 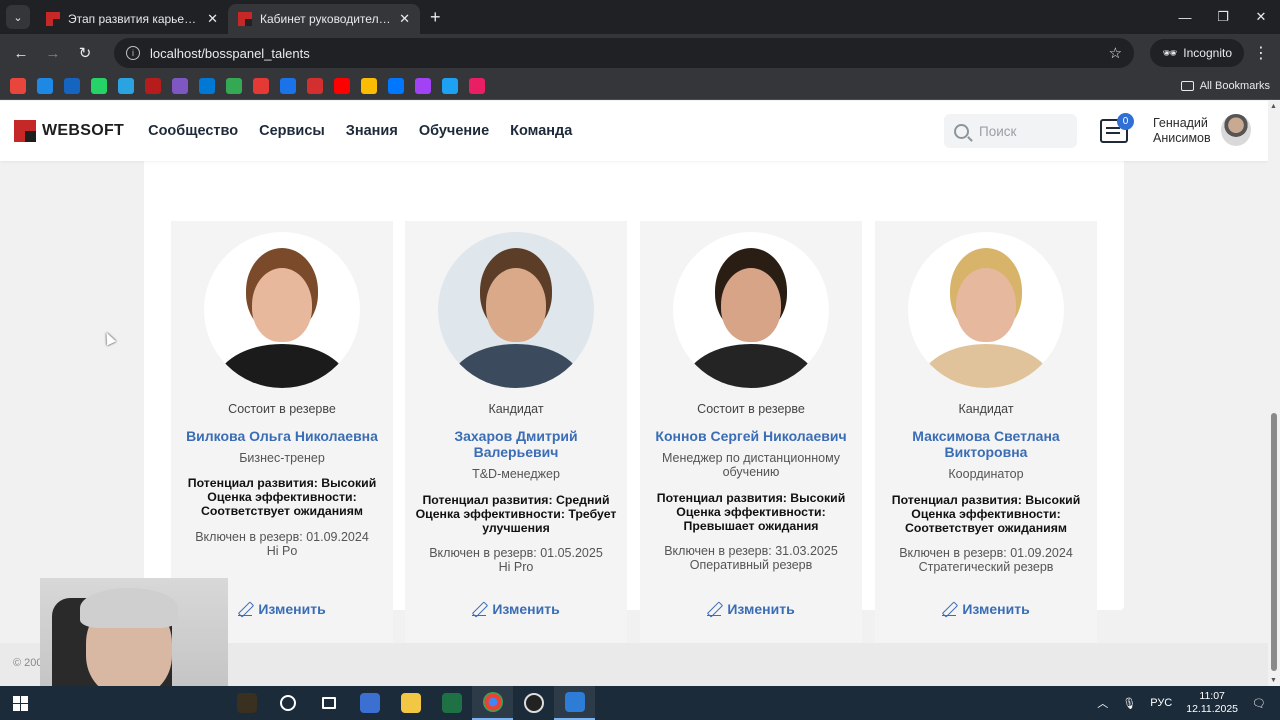 What do you see at coordinates (574, 703) in the screenshot?
I see `taskbar-window-icon` at bounding box center [574, 703].